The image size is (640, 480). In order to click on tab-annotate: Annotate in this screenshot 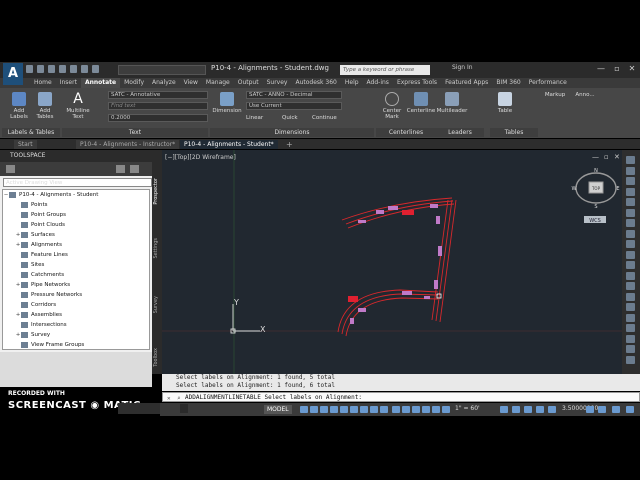, I will do `click(100, 83)`.